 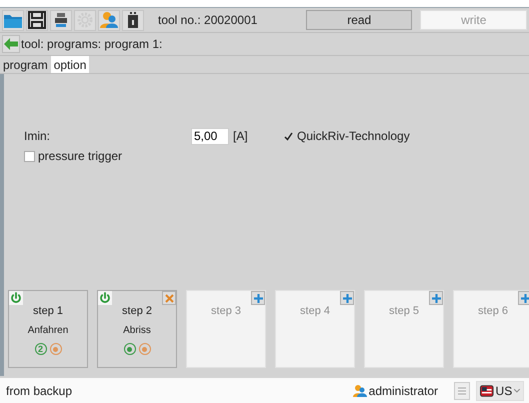 What do you see at coordinates (70, 64) in the screenshot?
I see `tab: option` at bounding box center [70, 64].